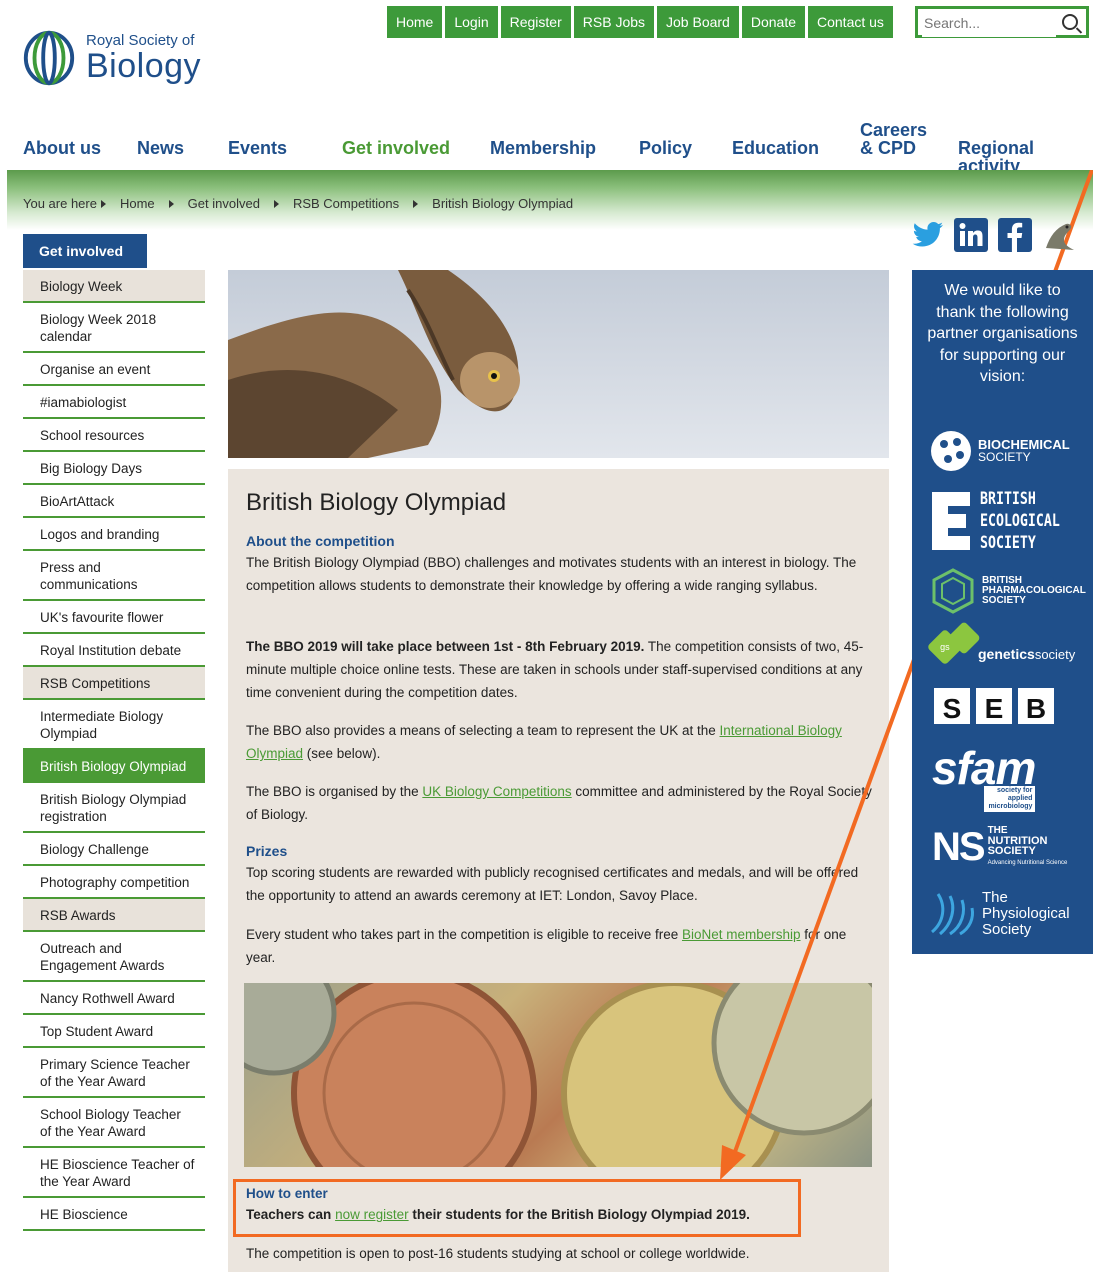 The image size is (1093, 1272). Describe the element at coordinates (415, 22) in the screenshot. I see `nav-home-button: Home` at that location.